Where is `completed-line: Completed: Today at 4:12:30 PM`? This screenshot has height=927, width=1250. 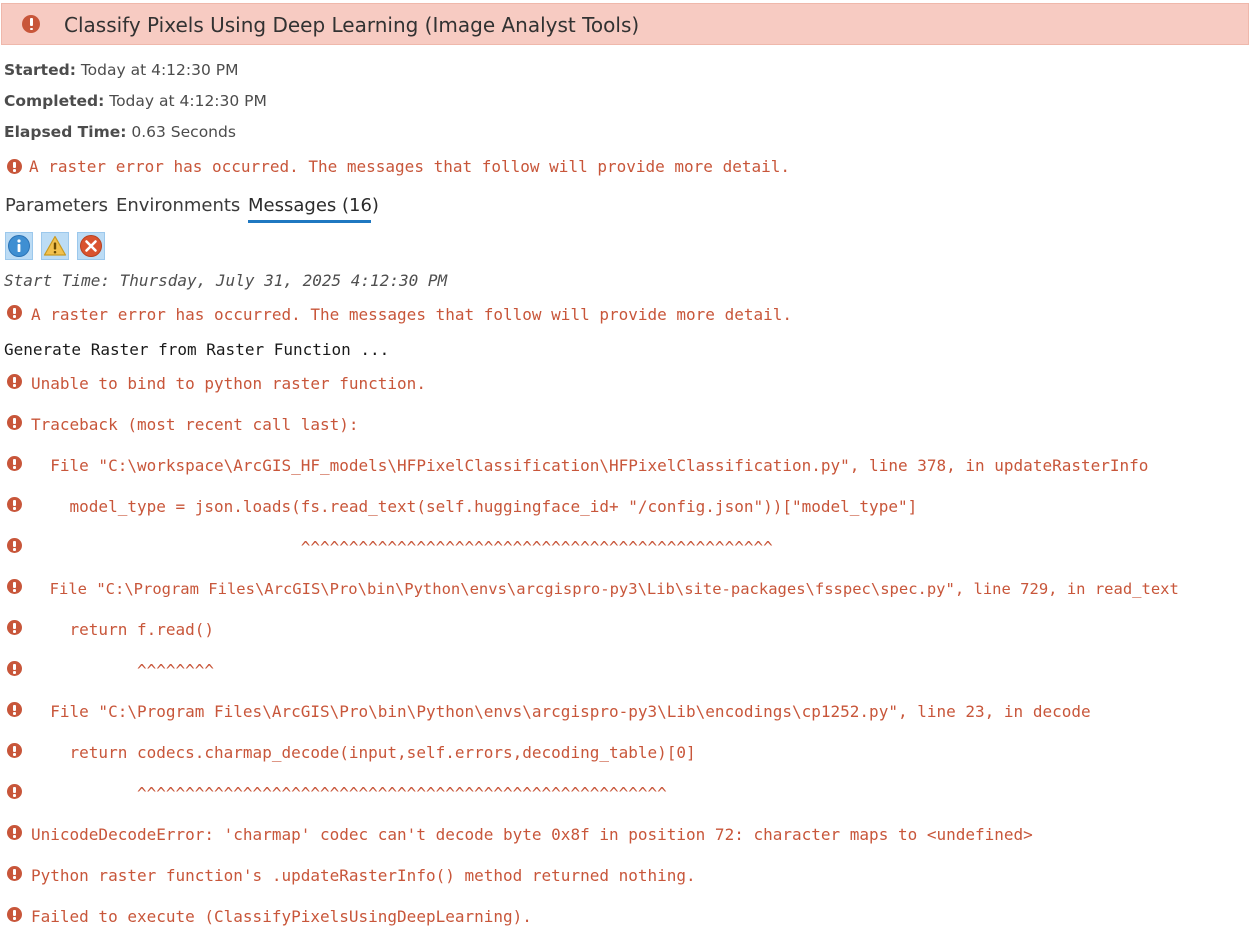
completed-line: Completed: Today at 4:12:30 PM is located at coordinates (135, 101).